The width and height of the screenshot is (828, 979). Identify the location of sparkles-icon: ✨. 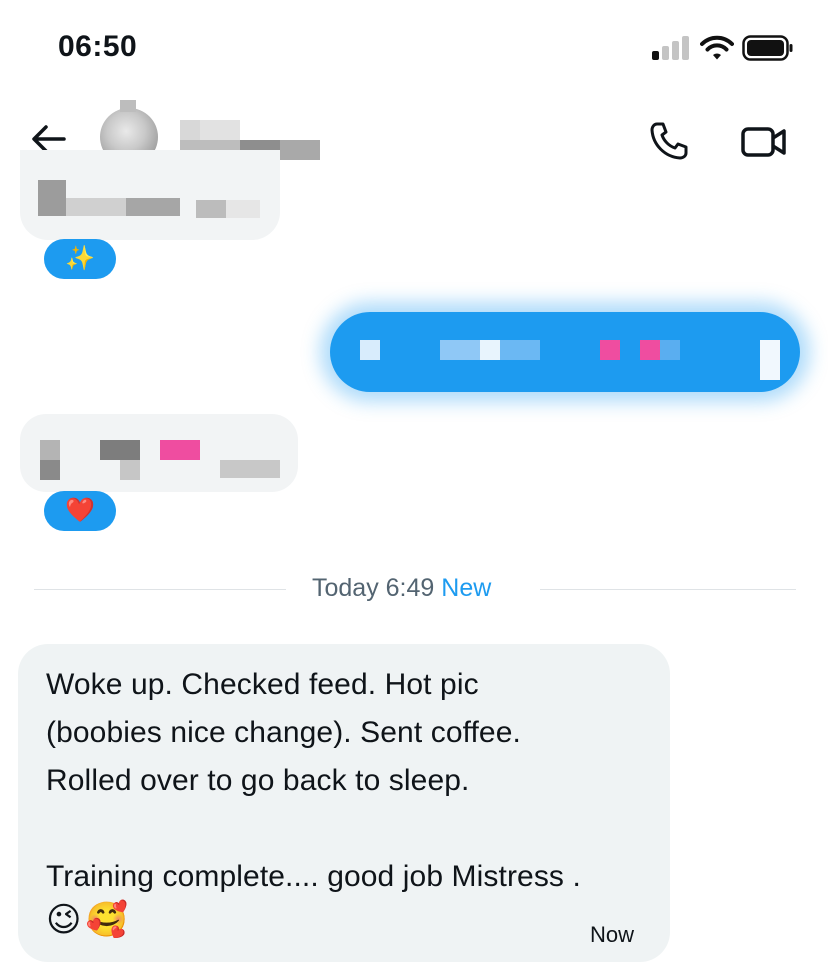
(80, 258).